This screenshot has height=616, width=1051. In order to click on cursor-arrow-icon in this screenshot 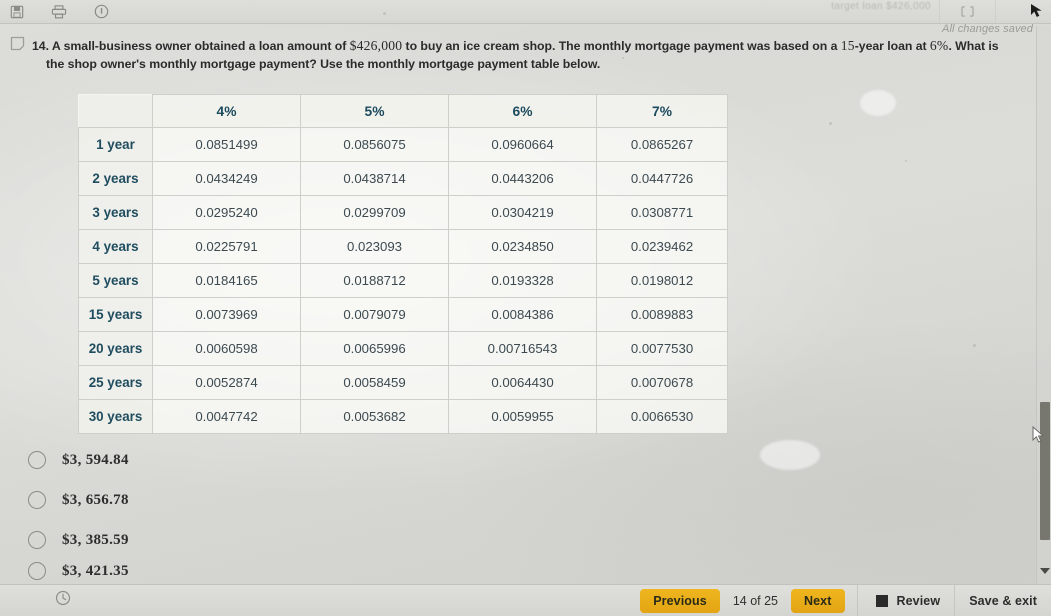, I will do `click(1038, 11)`.